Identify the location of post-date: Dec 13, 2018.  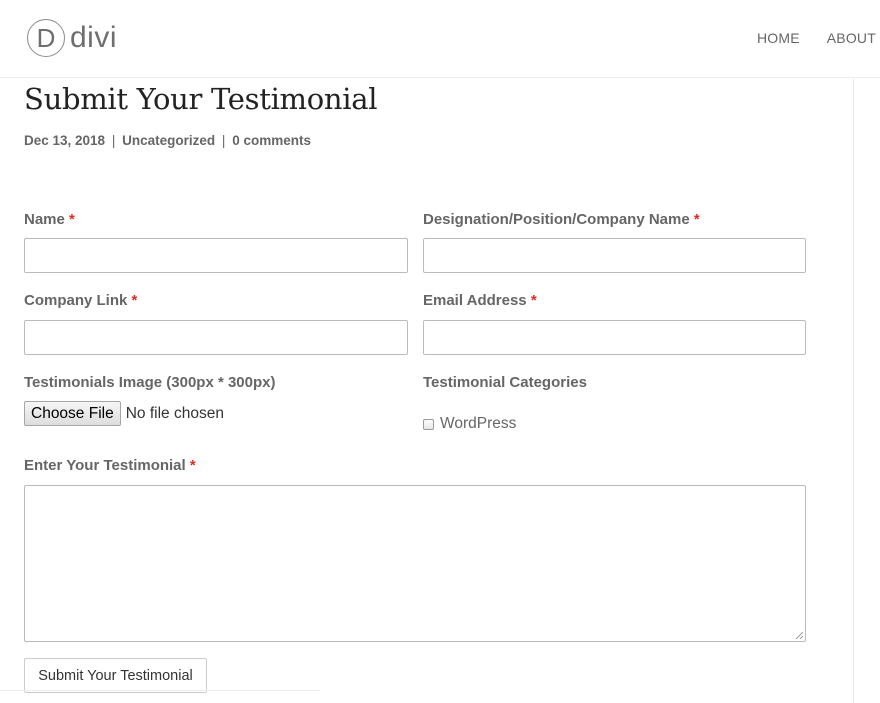
(65, 140).